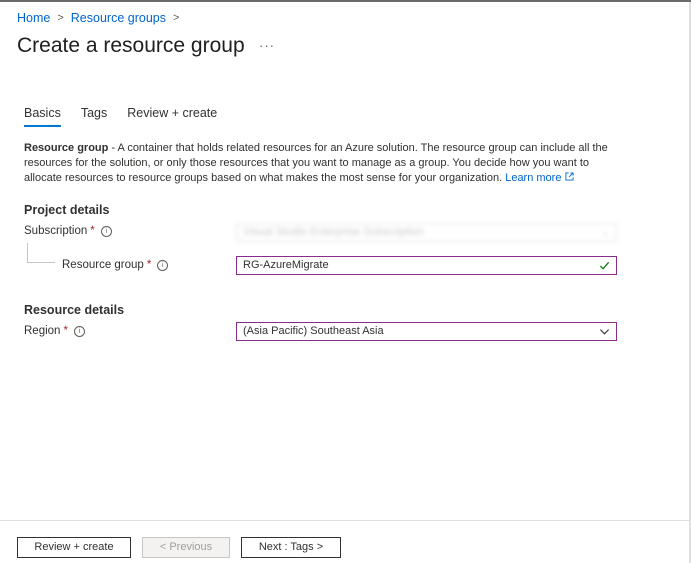  Describe the element at coordinates (54, 331) in the screenshot. I see `region-label: Region * i` at that location.